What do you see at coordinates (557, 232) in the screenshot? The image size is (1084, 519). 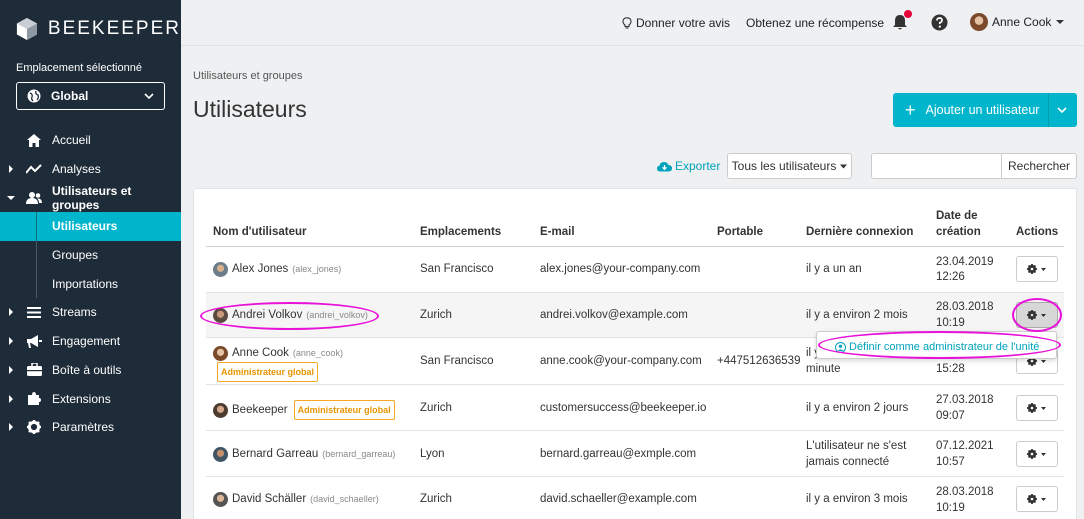 I see `column-header-email: E-mail` at bounding box center [557, 232].